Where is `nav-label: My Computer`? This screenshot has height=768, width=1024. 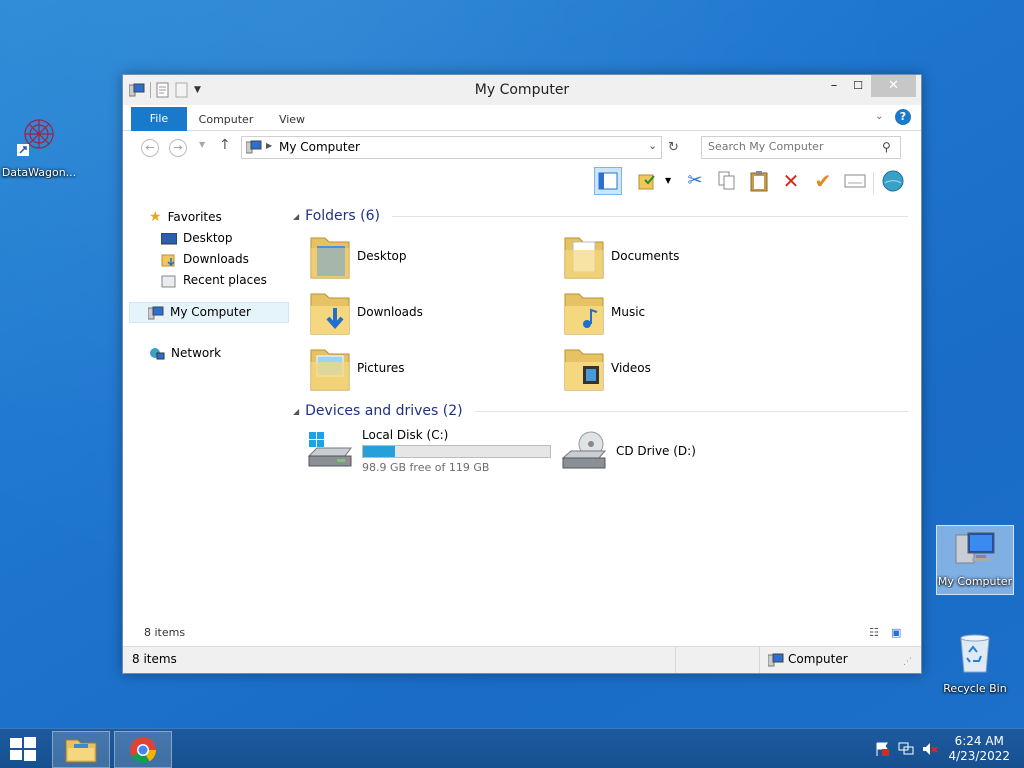 nav-label: My Computer is located at coordinates (210, 312).